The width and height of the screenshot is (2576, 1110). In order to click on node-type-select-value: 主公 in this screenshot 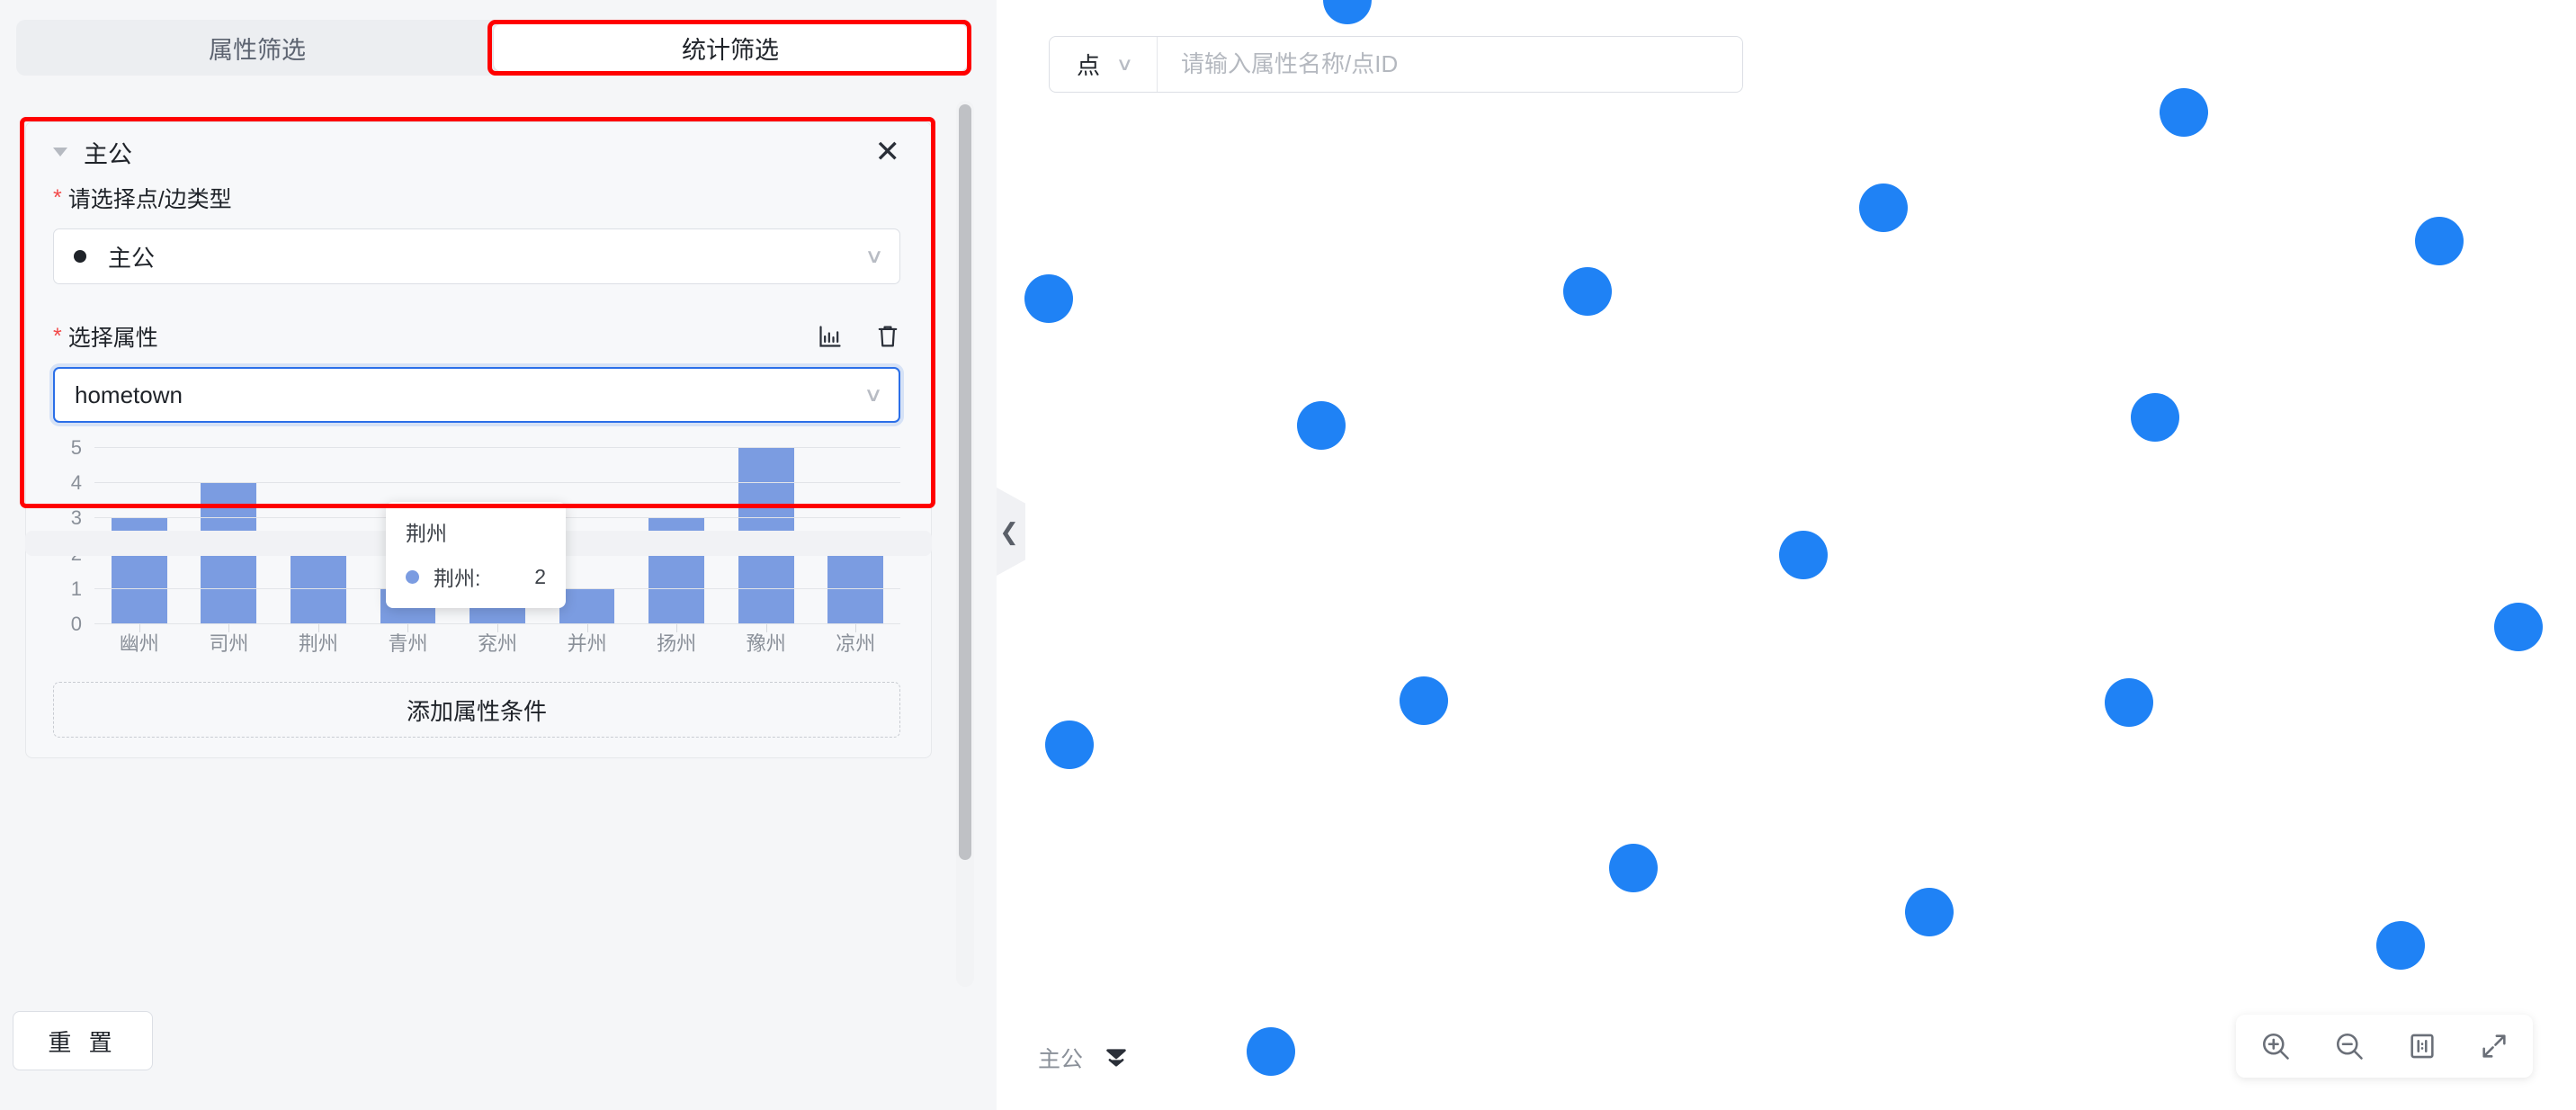, I will do `click(132, 258)`.